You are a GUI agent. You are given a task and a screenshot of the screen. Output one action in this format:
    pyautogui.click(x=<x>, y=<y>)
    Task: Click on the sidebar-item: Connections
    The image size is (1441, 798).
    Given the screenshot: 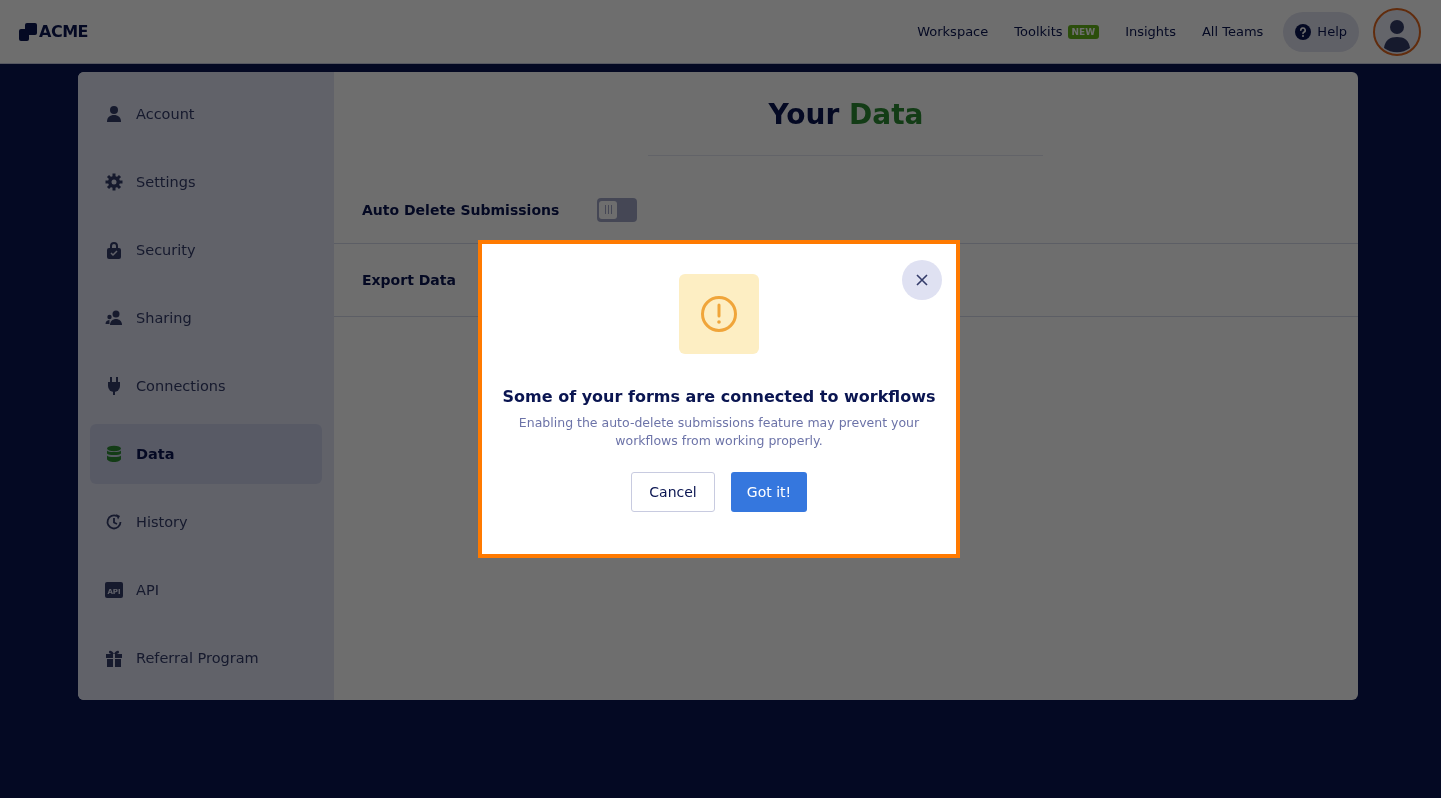 What is the action you would take?
    pyautogui.click(x=206, y=386)
    